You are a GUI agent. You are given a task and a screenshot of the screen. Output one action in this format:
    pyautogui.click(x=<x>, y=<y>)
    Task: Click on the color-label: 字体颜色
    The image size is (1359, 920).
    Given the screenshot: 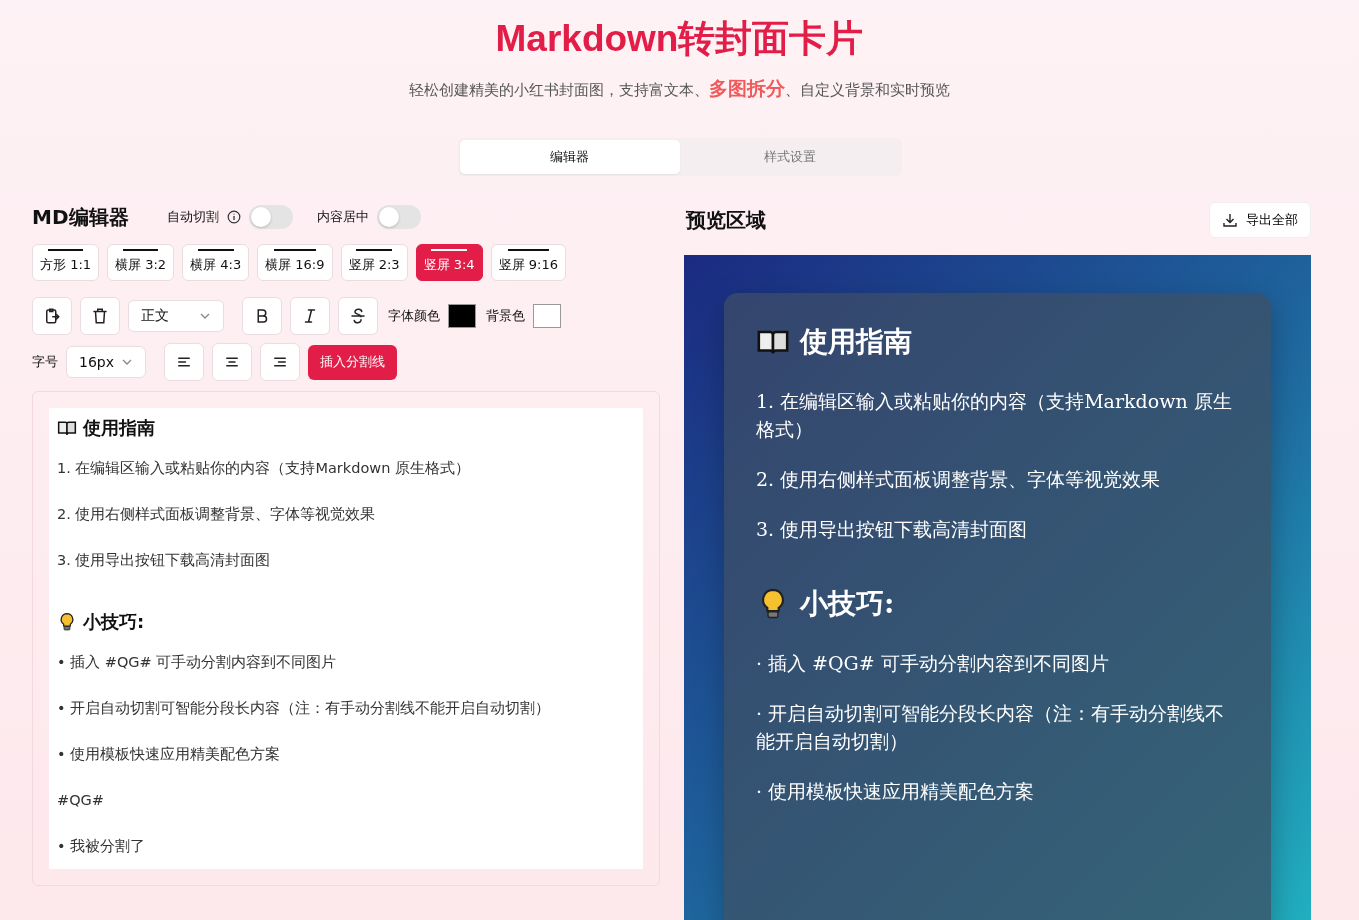 What is the action you would take?
    pyautogui.click(x=414, y=316)
    